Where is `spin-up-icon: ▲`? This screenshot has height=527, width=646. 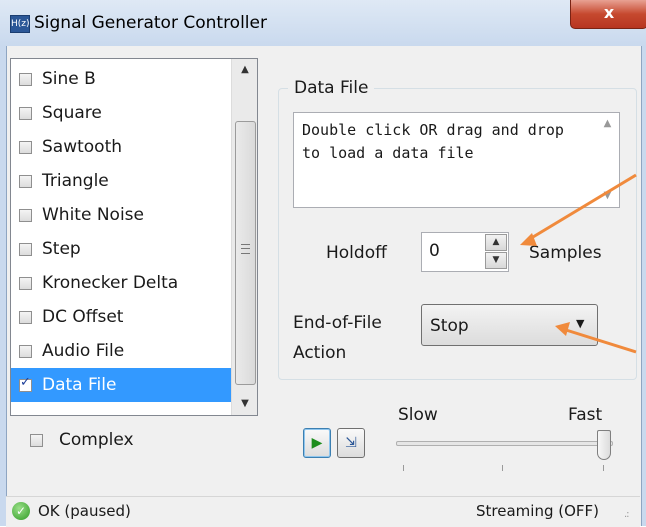 spin-up-icon: ▲ is located at coordinates (496, 242).